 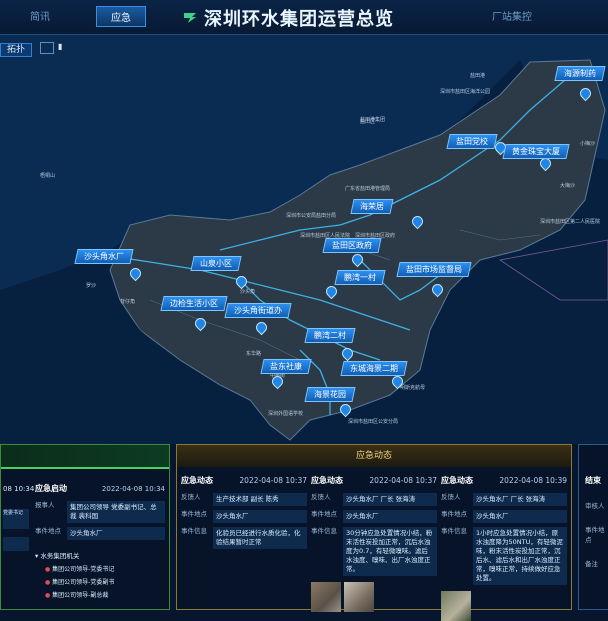 I want to click on org-tree-item: ● 集团公司领导-副总裁, so click(x=105, y=594).